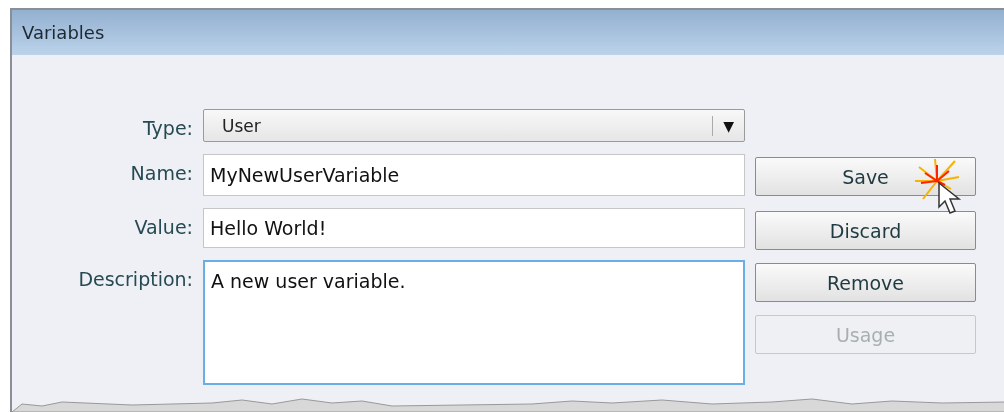 This screenshot has height=412, width=1004. What do you see at coordinates (865, 230) in the screenshot?
I see `action-button: Discard` at bounding box center [865, 230].